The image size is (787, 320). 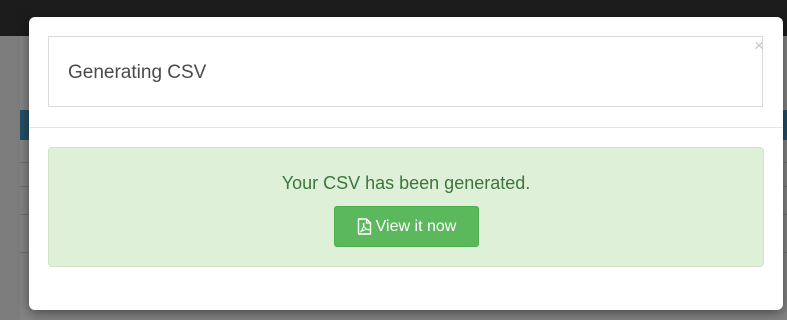 What do you see at coordinates (759, 45) in the screenshot?
I see `close-button: ×` at bounding box center [759, 45].